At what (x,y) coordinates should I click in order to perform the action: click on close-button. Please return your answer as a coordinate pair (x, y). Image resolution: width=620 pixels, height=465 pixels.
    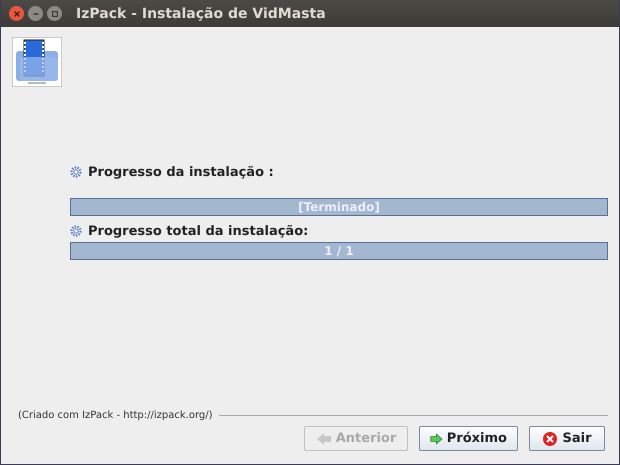
    Looking at the image, I should click on (16, 13).